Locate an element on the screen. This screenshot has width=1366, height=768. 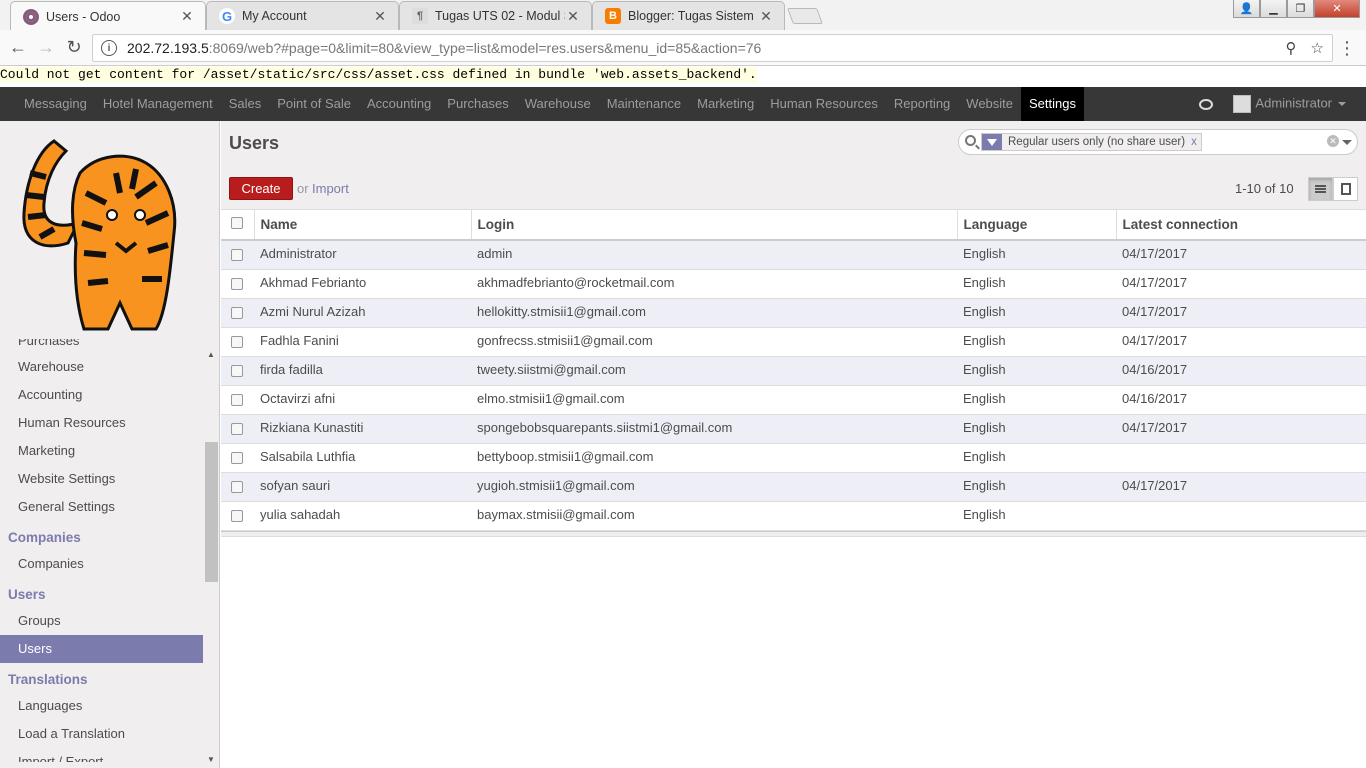
menu-settings: Settings is located at coordinates (1052, 104).